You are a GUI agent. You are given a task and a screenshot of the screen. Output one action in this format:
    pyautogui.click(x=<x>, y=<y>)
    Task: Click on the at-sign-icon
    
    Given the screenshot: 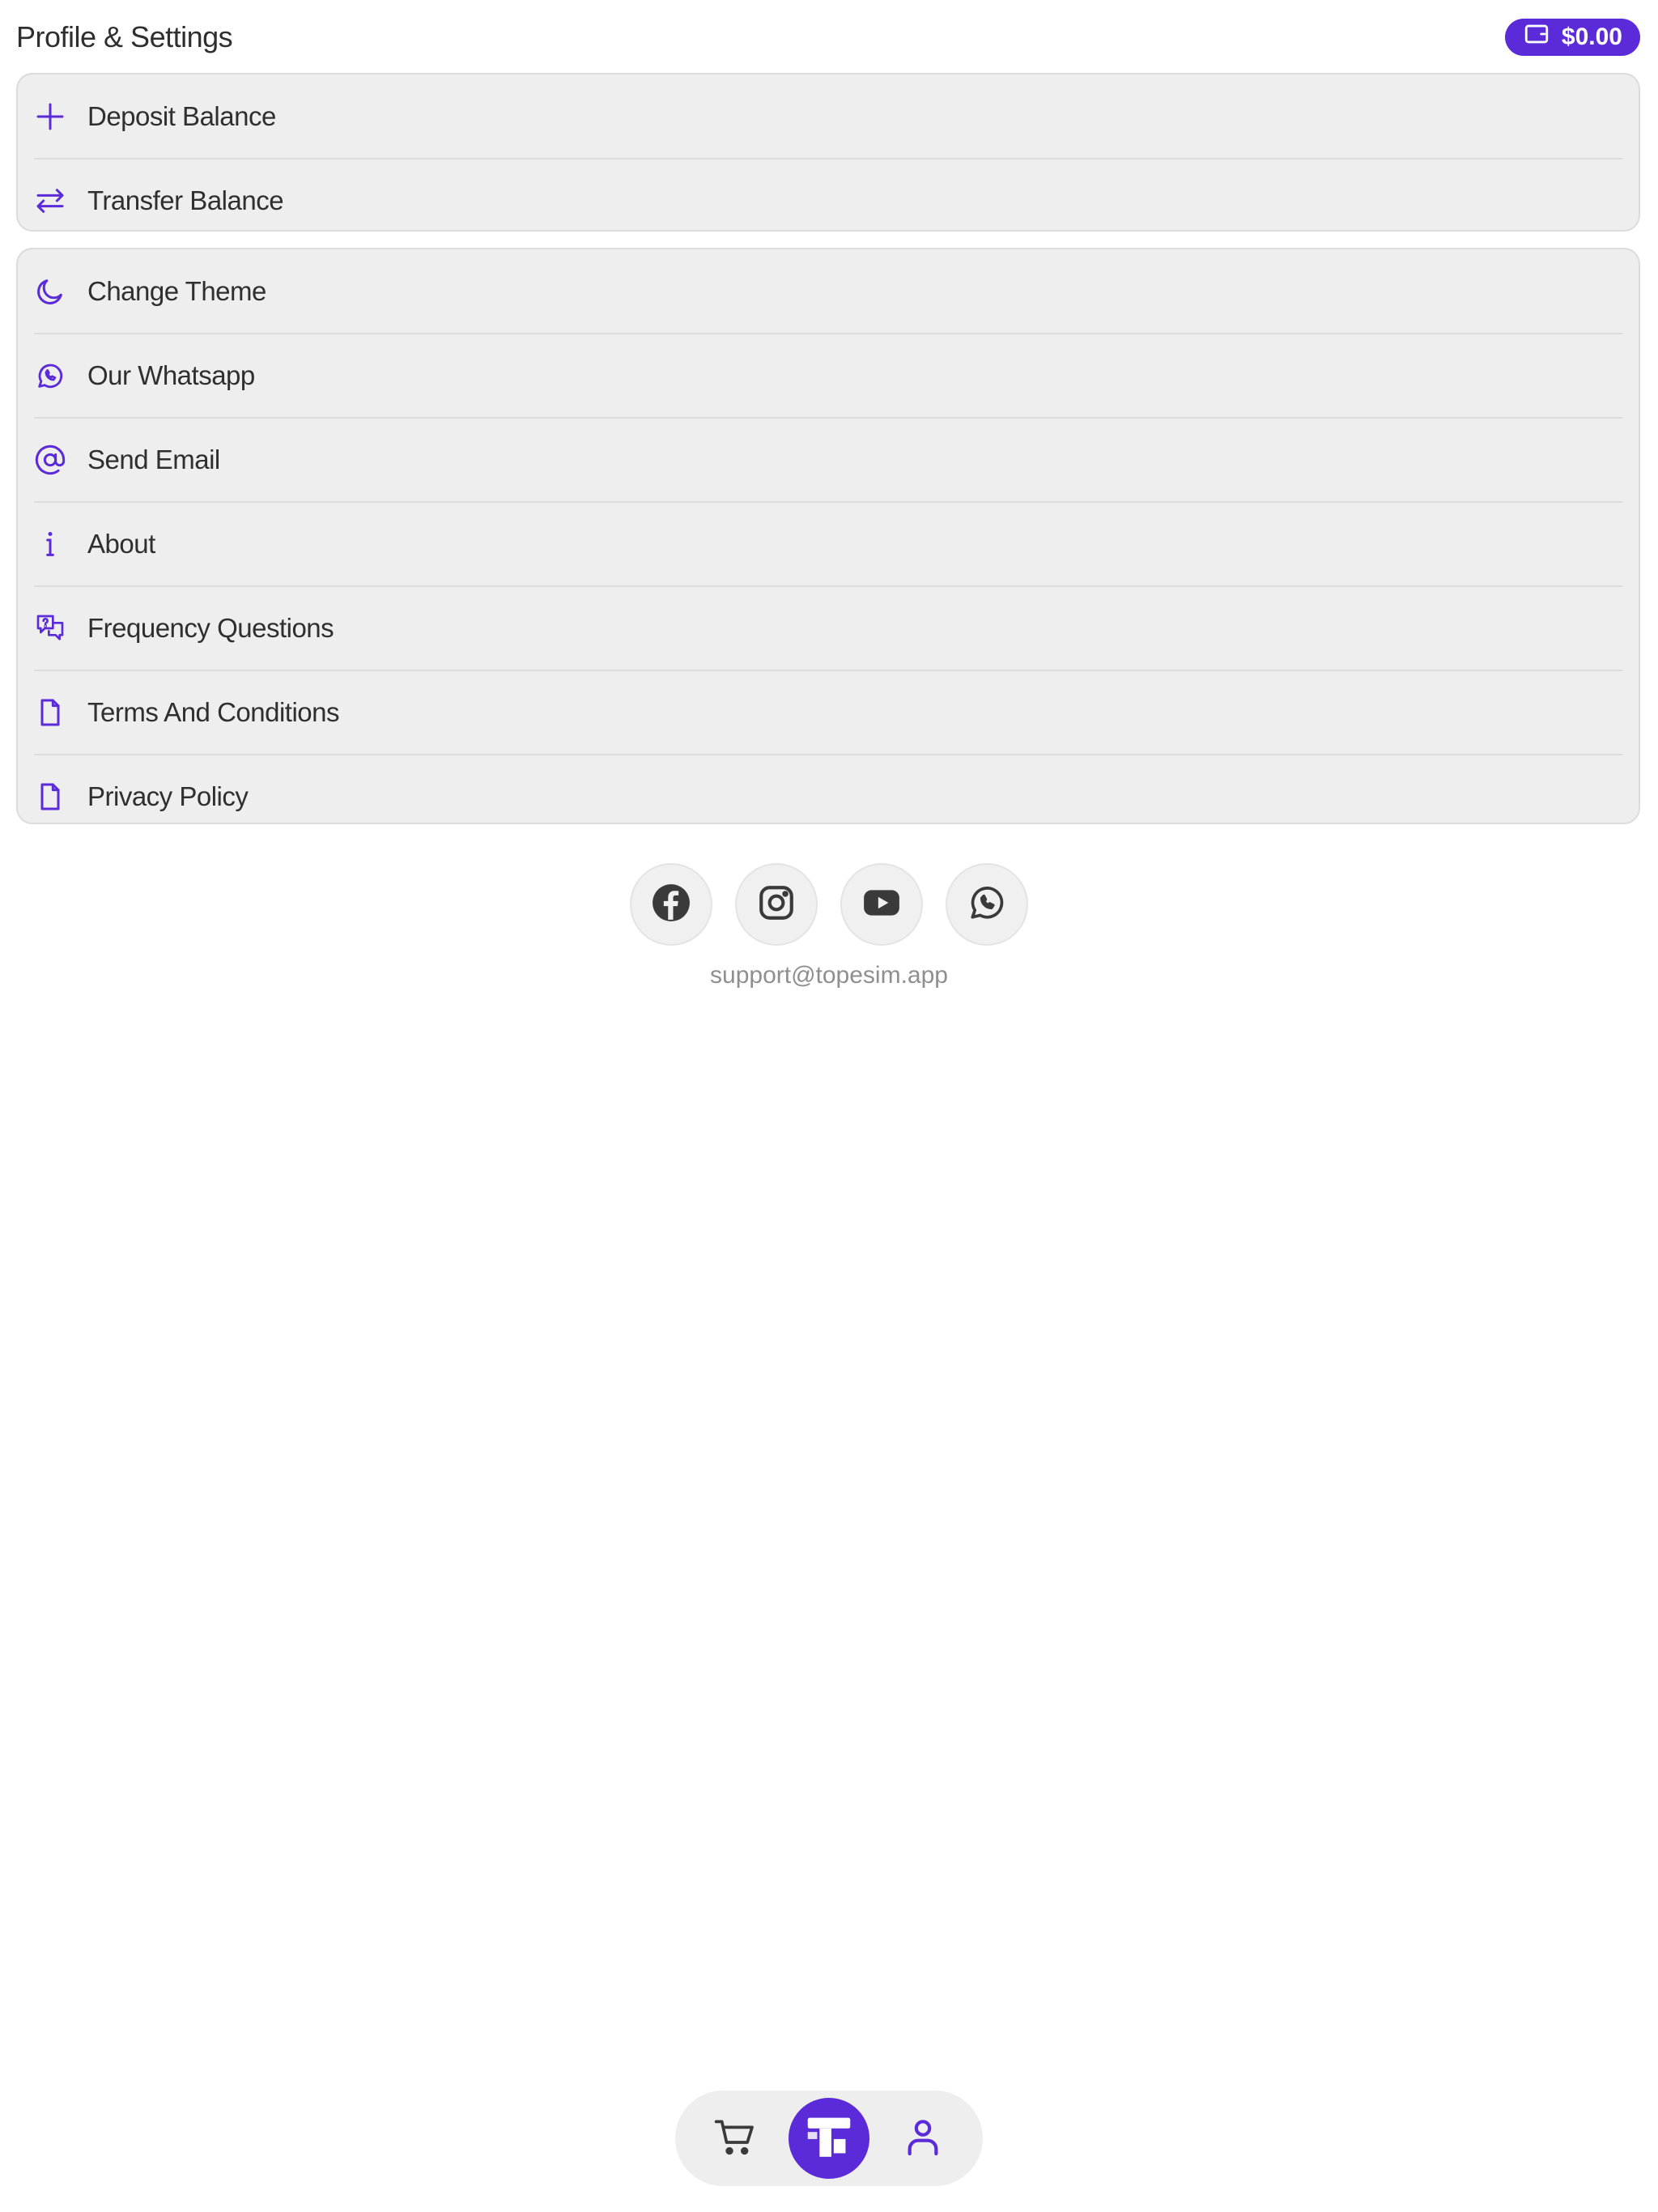 What is the action you would take?
    pyautogui.click(x=50, y=460)
    